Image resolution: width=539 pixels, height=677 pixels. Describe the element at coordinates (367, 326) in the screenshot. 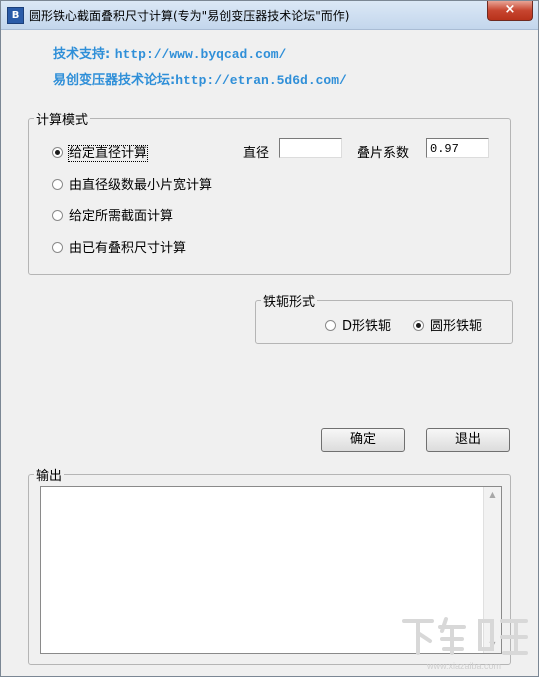

I see `radio-label: D形铁轭` at that location.